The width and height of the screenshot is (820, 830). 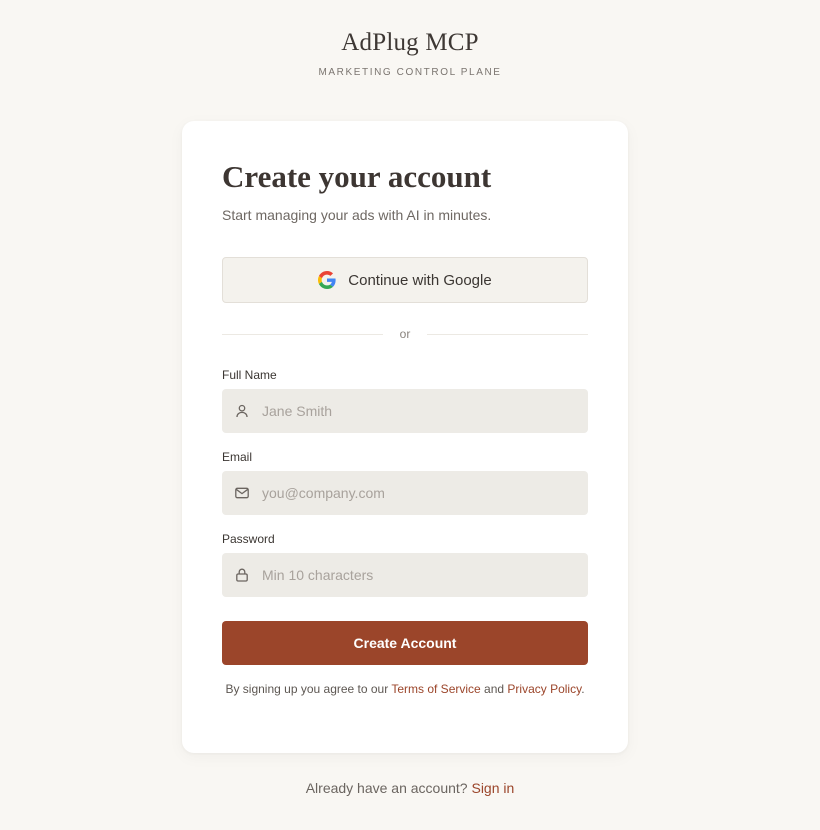 I want to click on or-divider: or, so click(x=405, y=334).